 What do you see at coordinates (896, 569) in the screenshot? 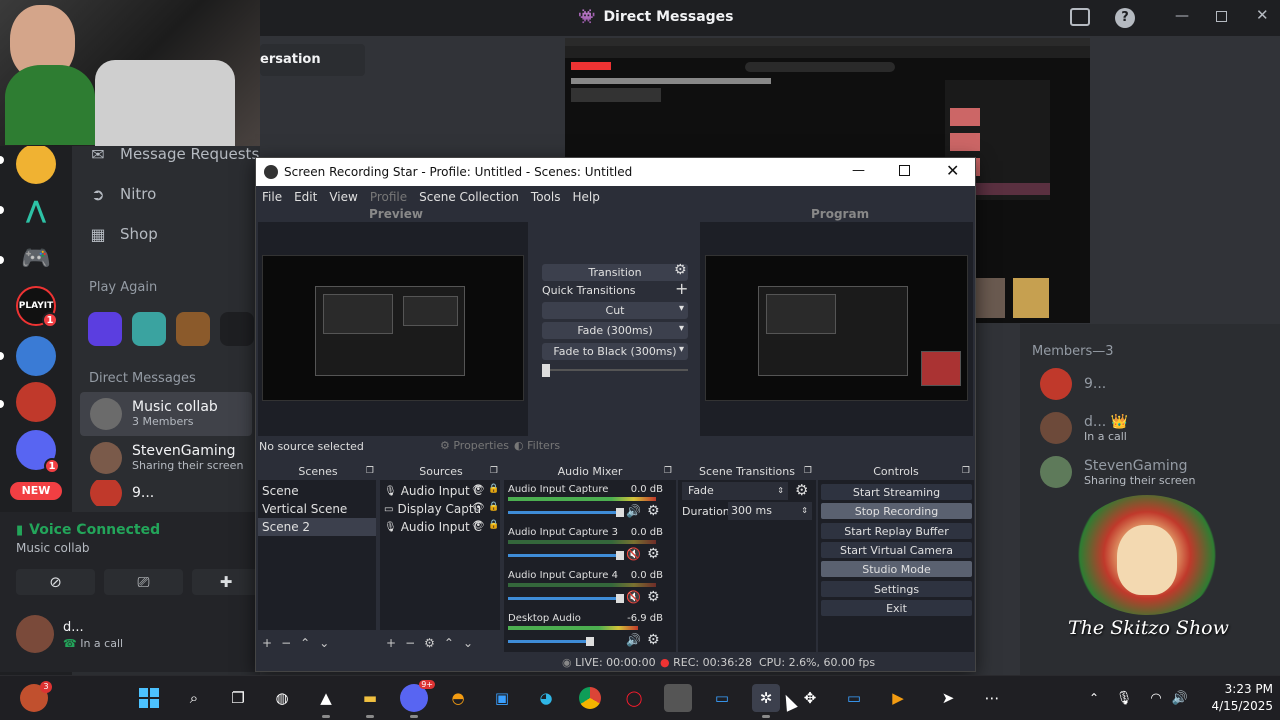
I see `studio-mode-button: Studio Mode` at bounding box center [896, 569].